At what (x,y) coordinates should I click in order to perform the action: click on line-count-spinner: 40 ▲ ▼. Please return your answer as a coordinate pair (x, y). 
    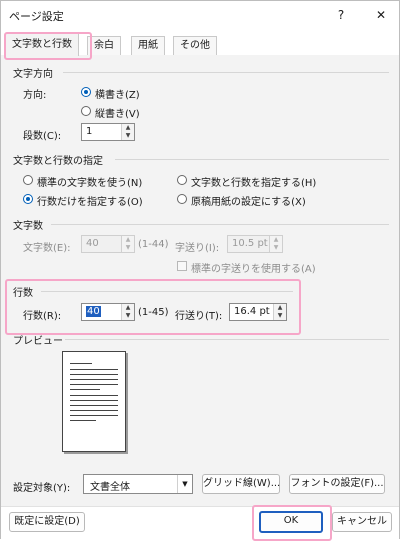
    Looking at the image, I should click on (108, 312).